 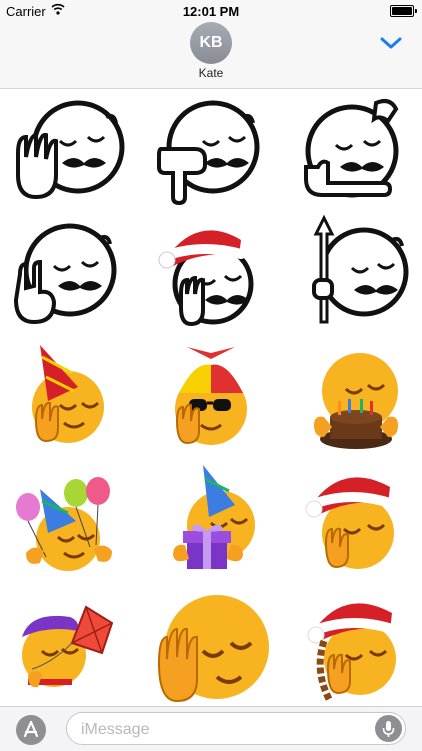 What do you see at coordinates (356, 519) in the screenshot?
I see `sticker-santa-hat-emoji` at bounding box center [356, 519].